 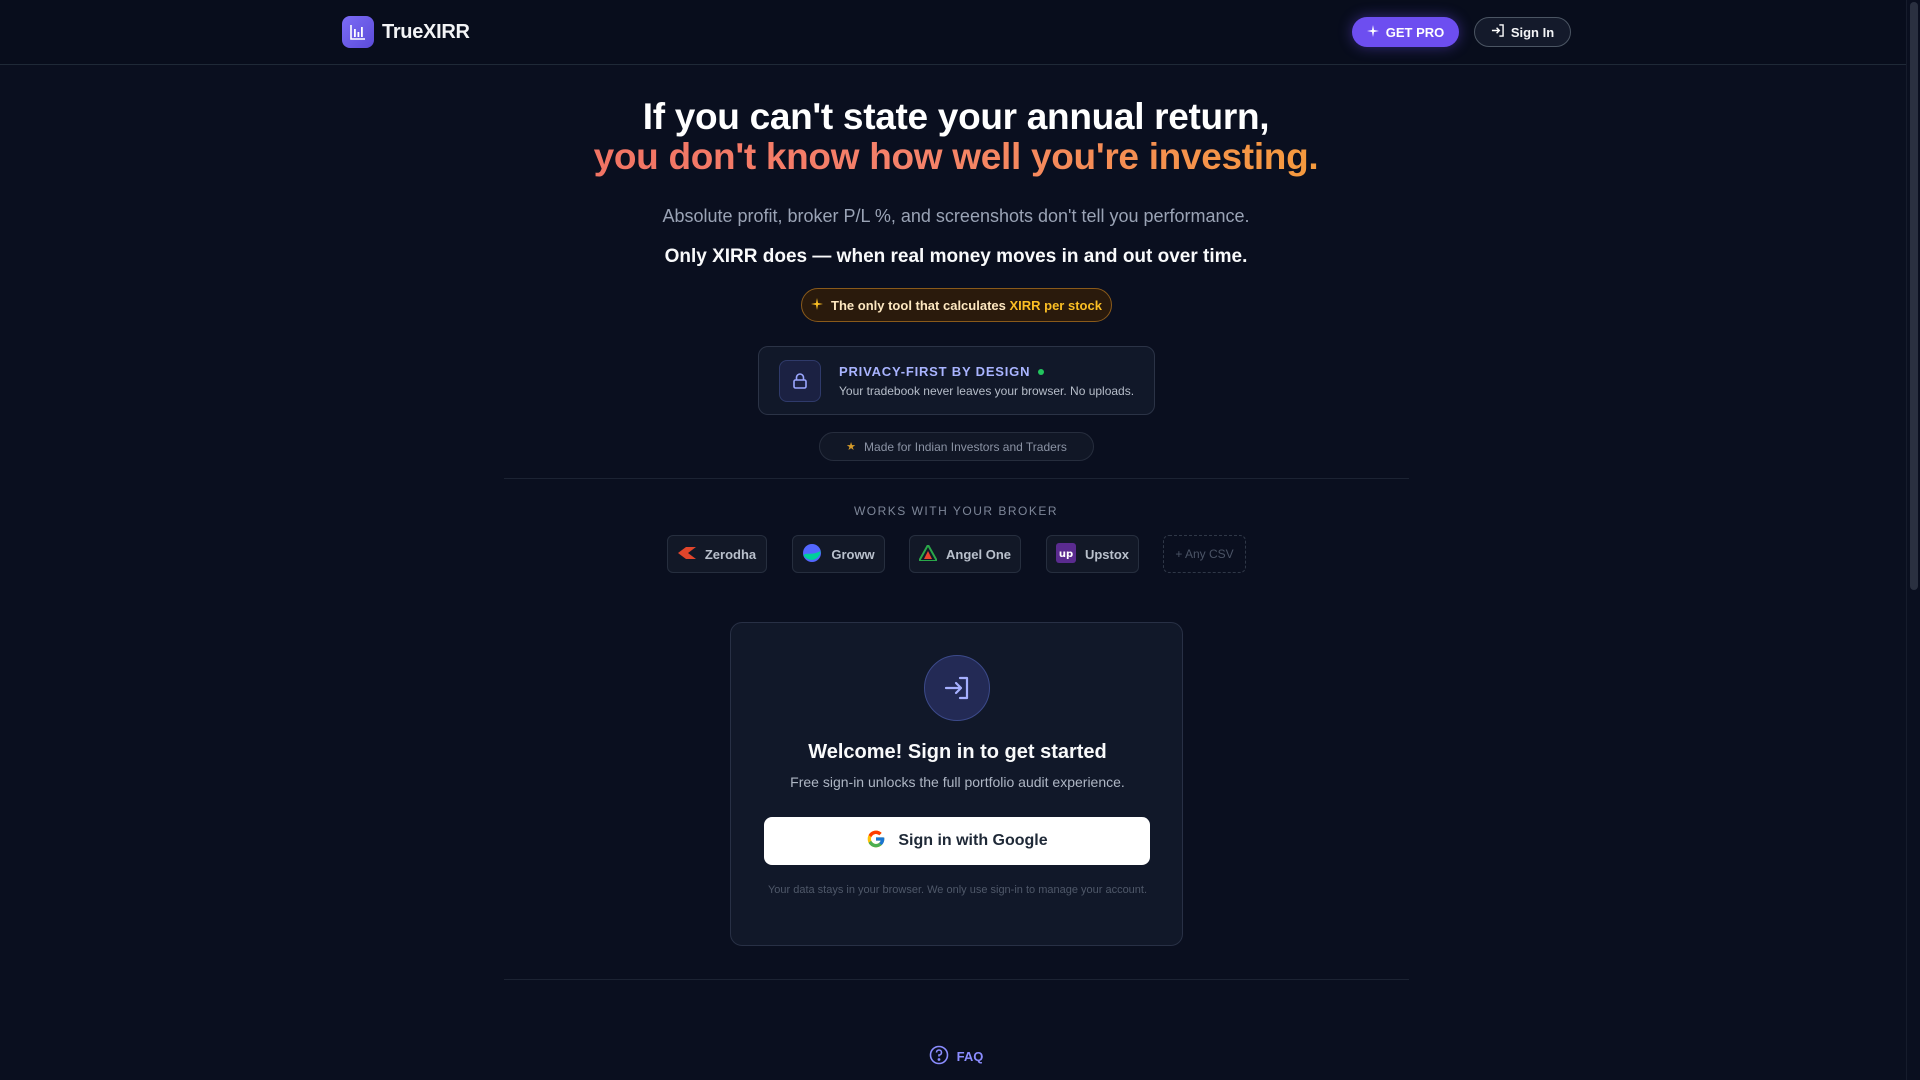 What do you see at coordinates (1055, 305) in the screenshot?
I see `badge-highlight: XIRR per stock` at bounding box center [1055, 305].